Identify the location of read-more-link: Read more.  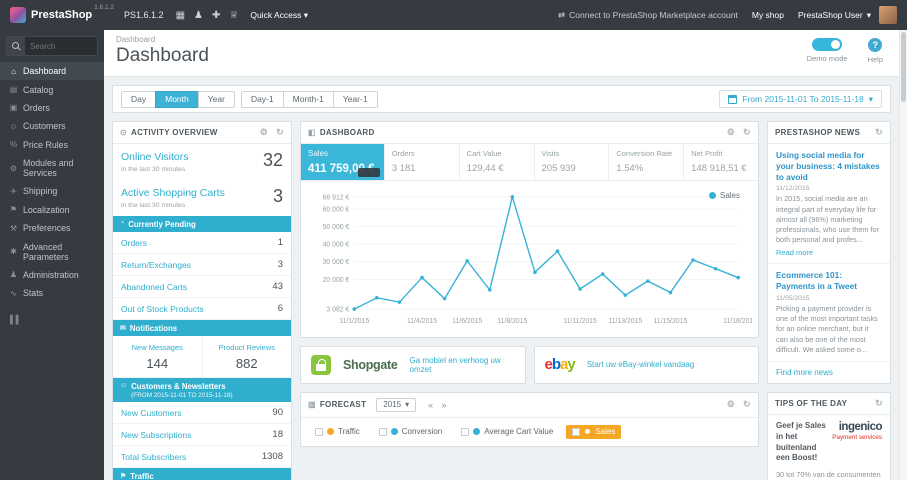
(794, 252).